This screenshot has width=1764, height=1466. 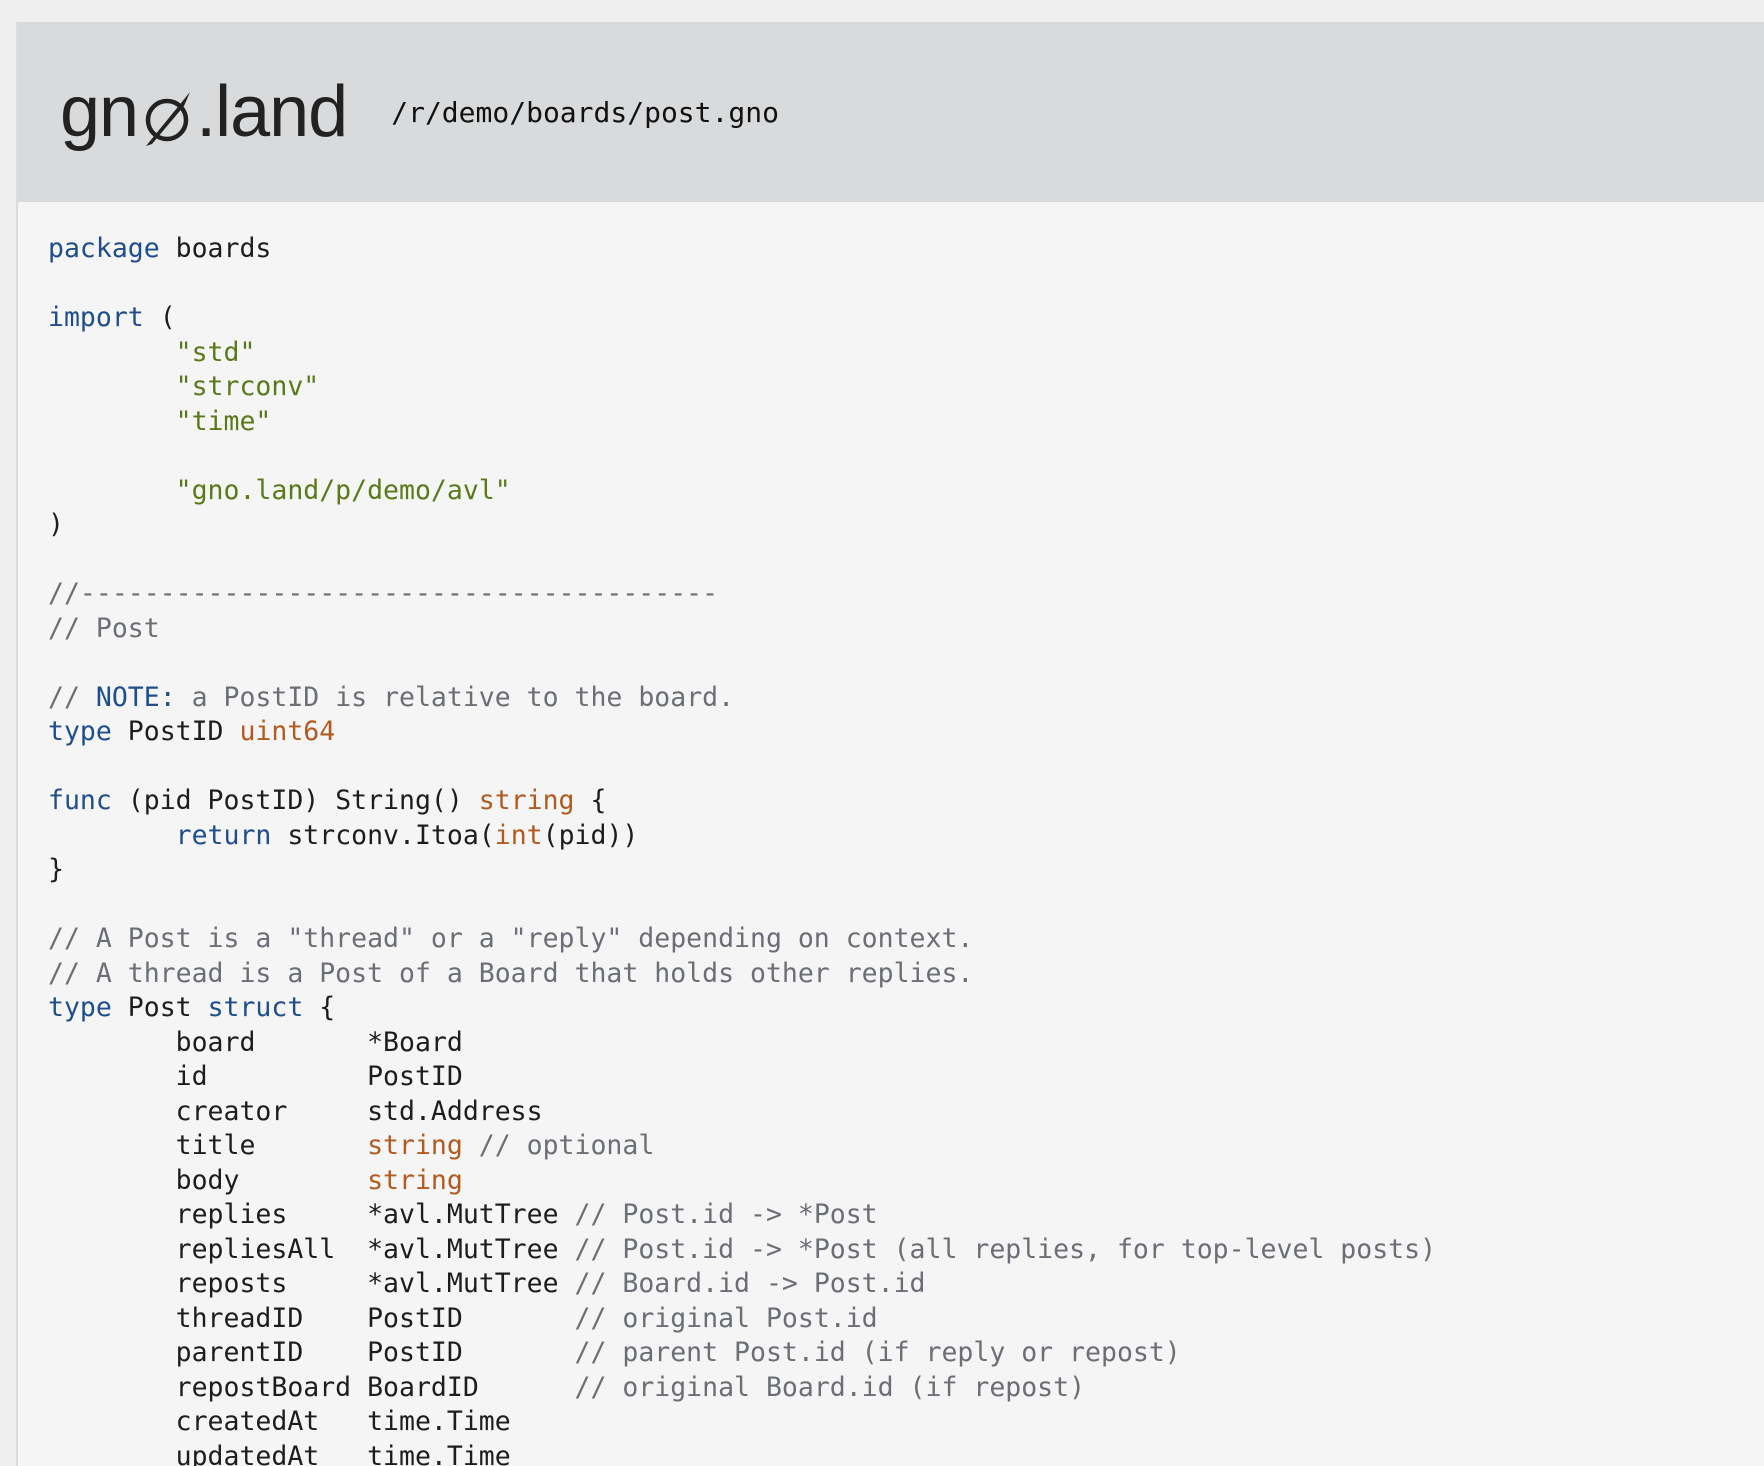 I want to click on code-token: strconv.Itoa(, so click(x=383, y=835).